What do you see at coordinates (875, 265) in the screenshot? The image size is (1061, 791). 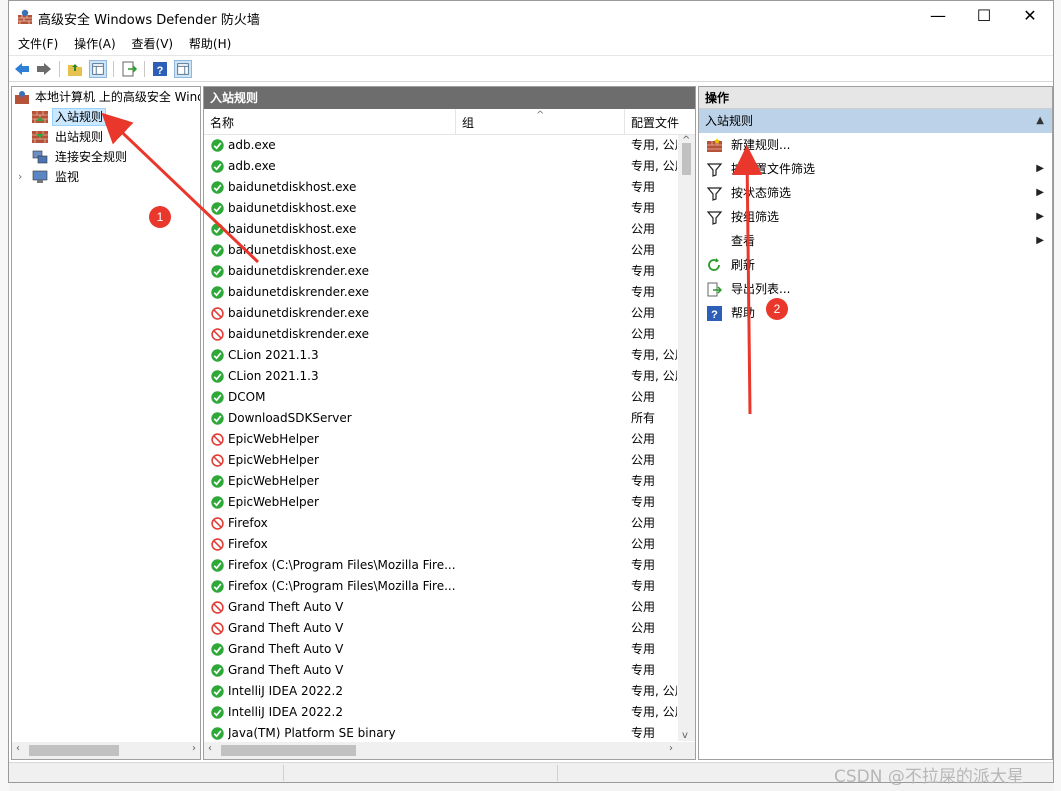 I see `action-item: 刷新` at bounding box center [875, 265].